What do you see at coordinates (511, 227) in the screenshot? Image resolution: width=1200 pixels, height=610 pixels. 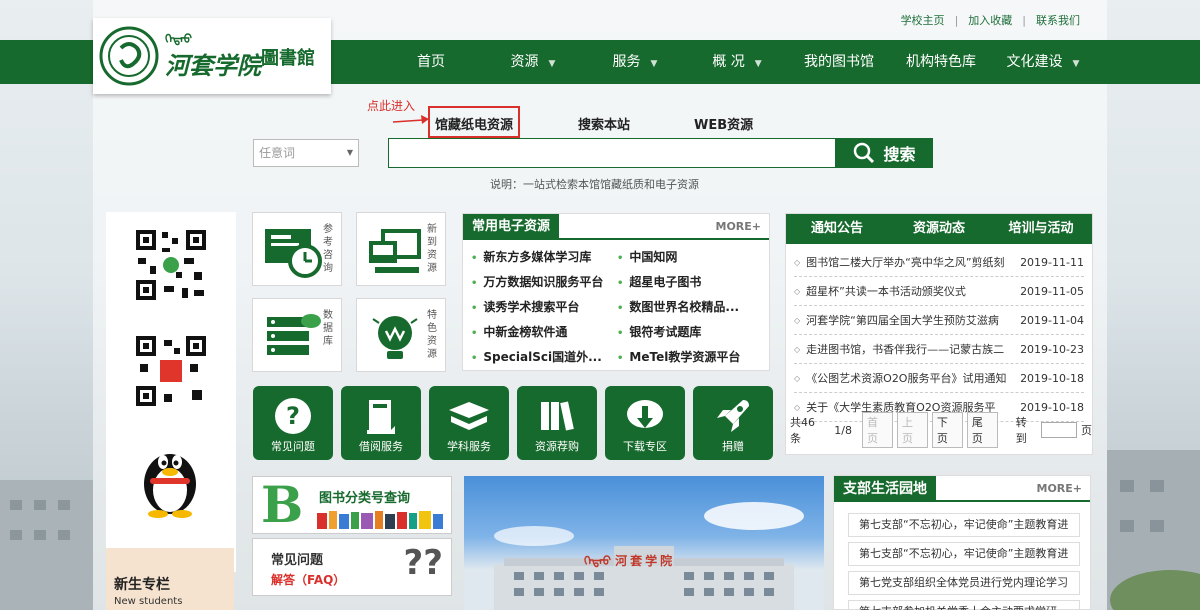 I see `eresources-title: 常用电子资源` at bounding box center [511, 227].